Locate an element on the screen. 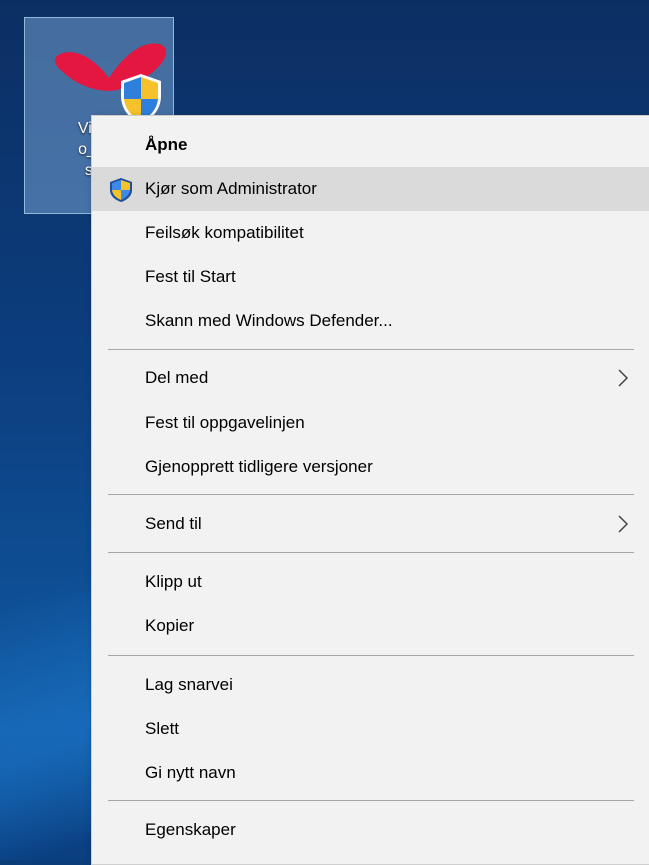 This screenshot has height=865, width=649. menu-item-troubleshoot-compatibility: Feilsøk kompatibilitet is located at coordinates (370, 233).